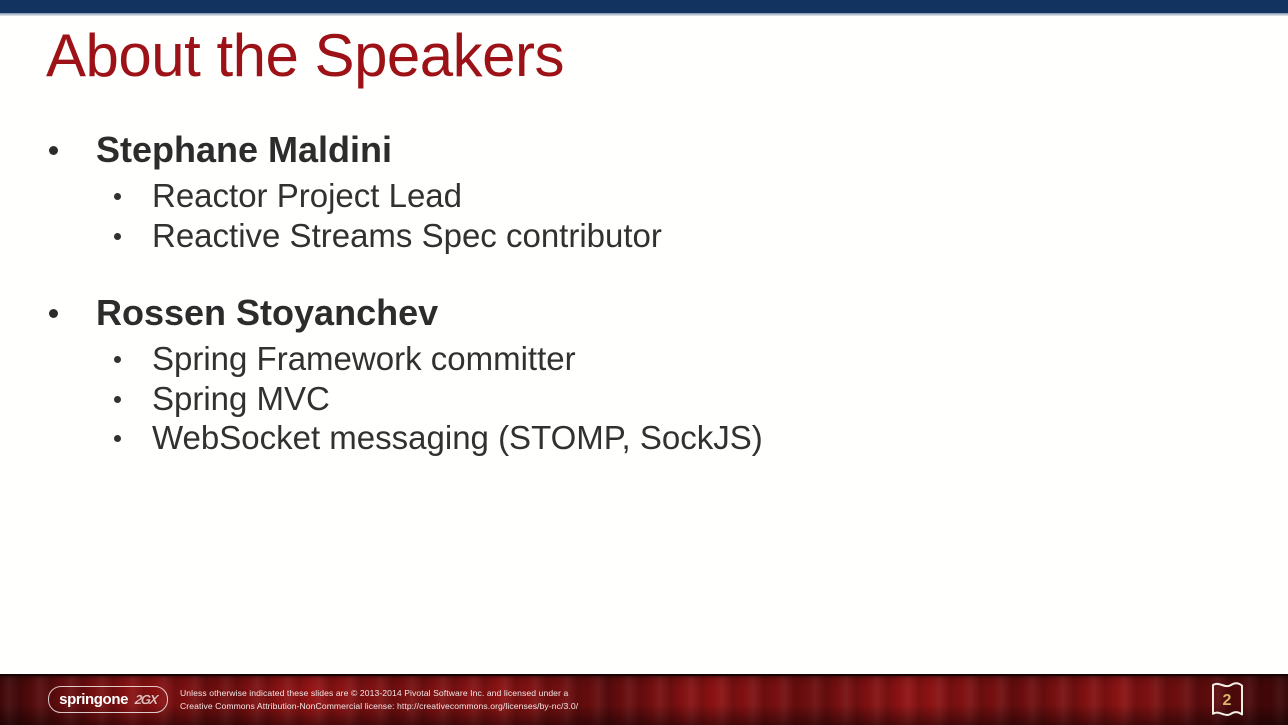 This screenshot has height=725, width=1288. Describe the element at coordinates (94, 699) in the screenshot. I see `springone-logo-wordmark: springone` at that location.